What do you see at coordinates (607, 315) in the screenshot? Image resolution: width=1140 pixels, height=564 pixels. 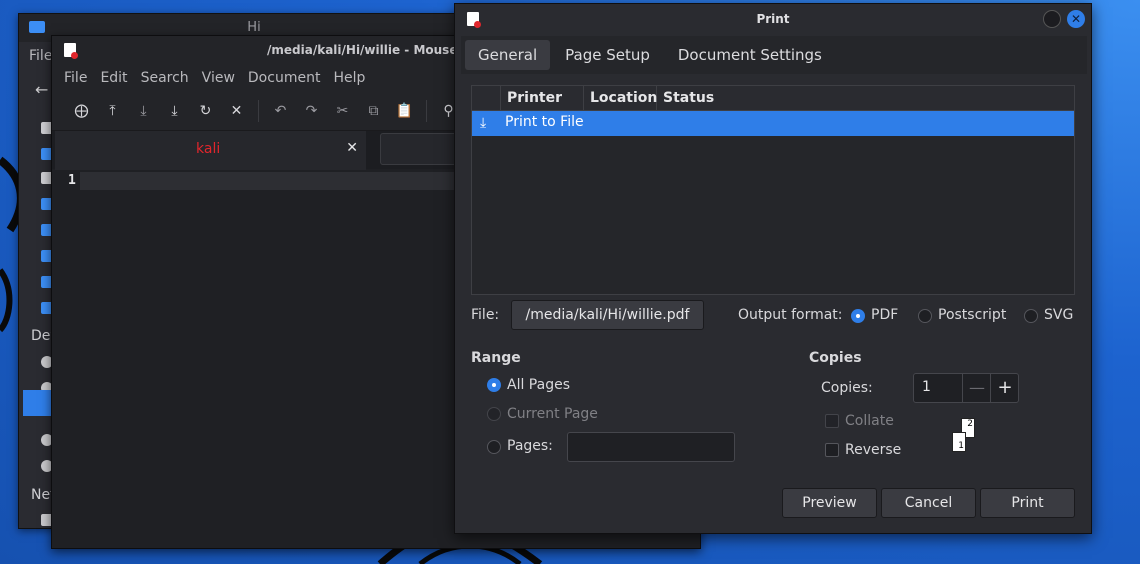 I see `file-path-button: /media/kali/Hi/willie.pdf` at bounding box center [607, 315].